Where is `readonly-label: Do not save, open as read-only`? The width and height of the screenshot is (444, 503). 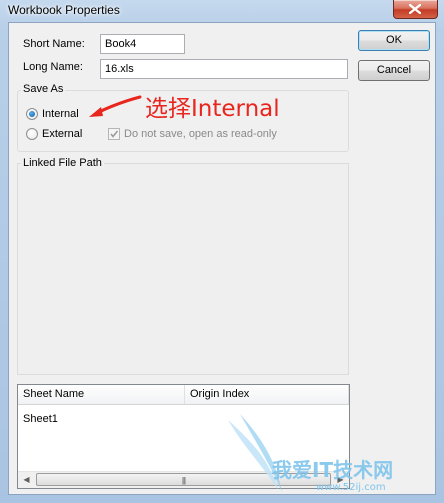
readonly-label: Do not save, open as read-only is located at coordinates (200, 134).